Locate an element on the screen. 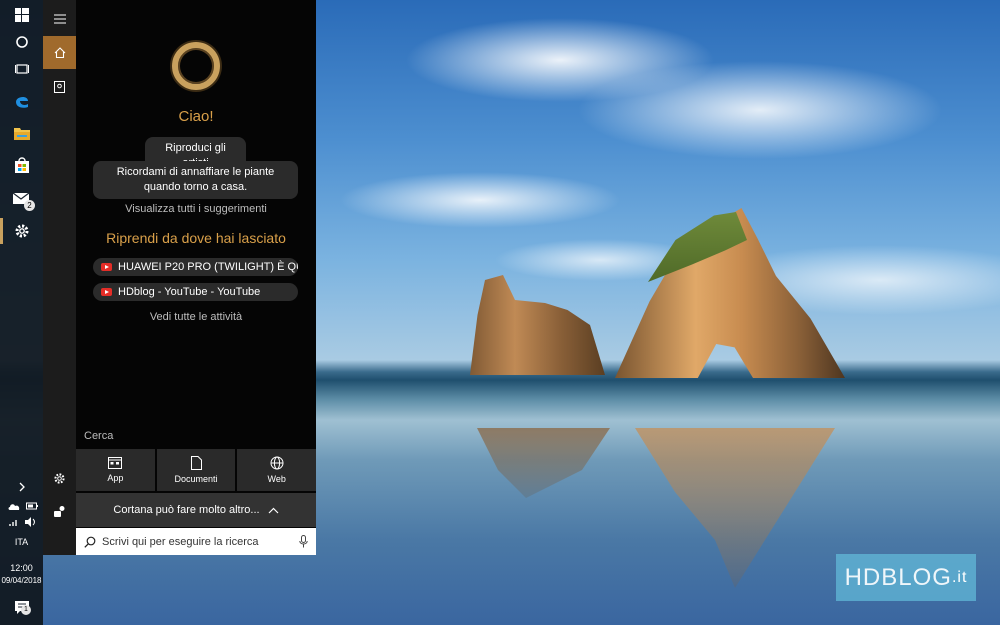  globe-icon is located at coordinates (277, 463).